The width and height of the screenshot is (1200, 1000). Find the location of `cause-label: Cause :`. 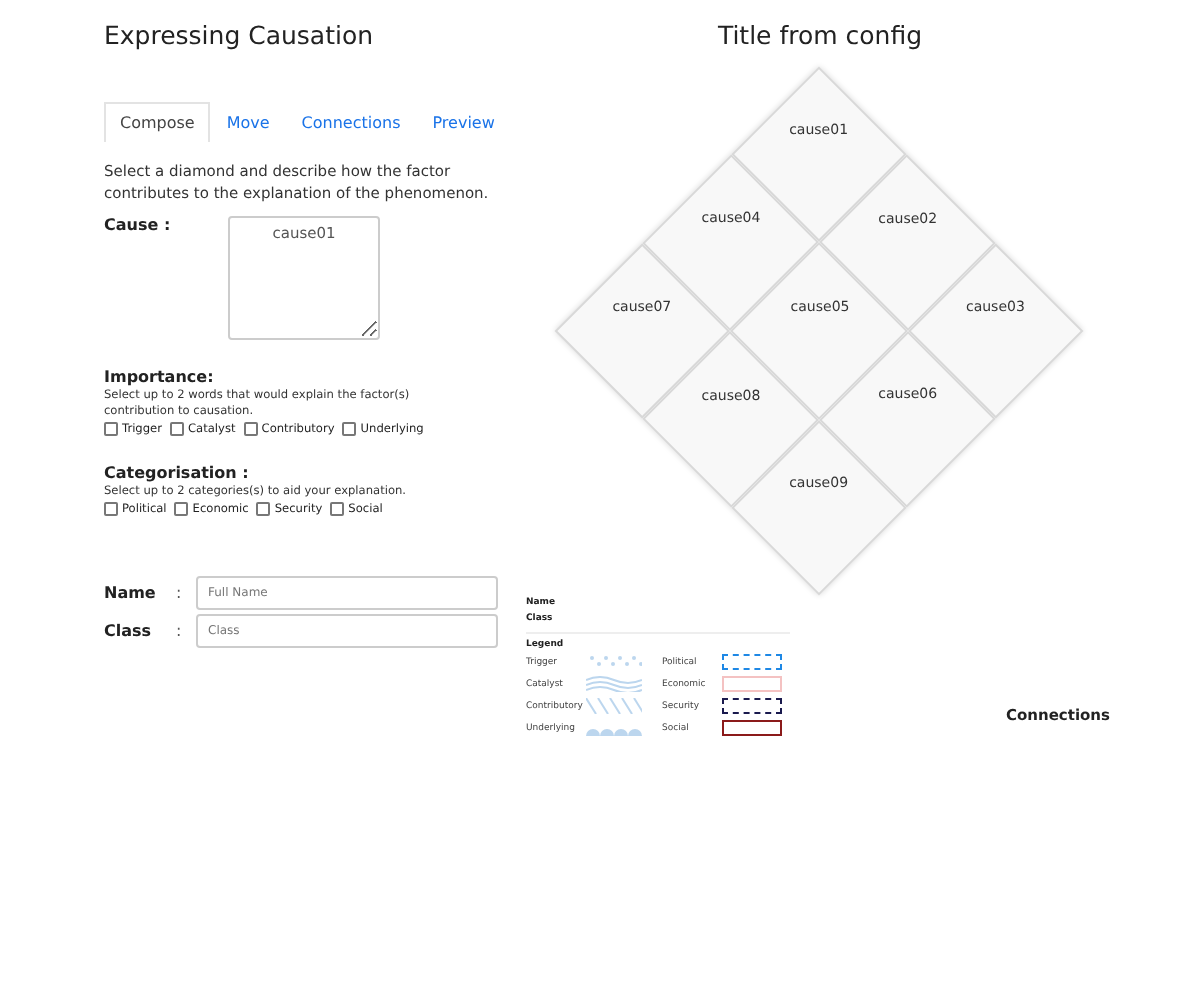

cause-label: Cause : is located at coordinates (138, 227).